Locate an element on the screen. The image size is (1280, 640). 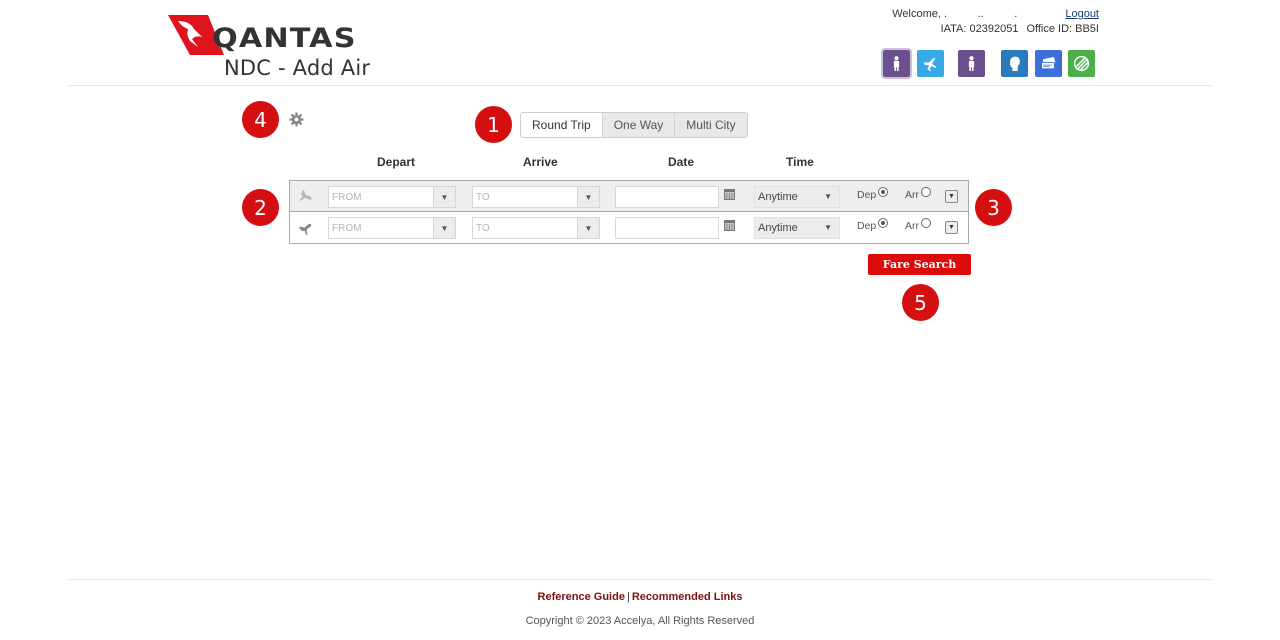
tickets-icon is located at coordinates (1048, 63).